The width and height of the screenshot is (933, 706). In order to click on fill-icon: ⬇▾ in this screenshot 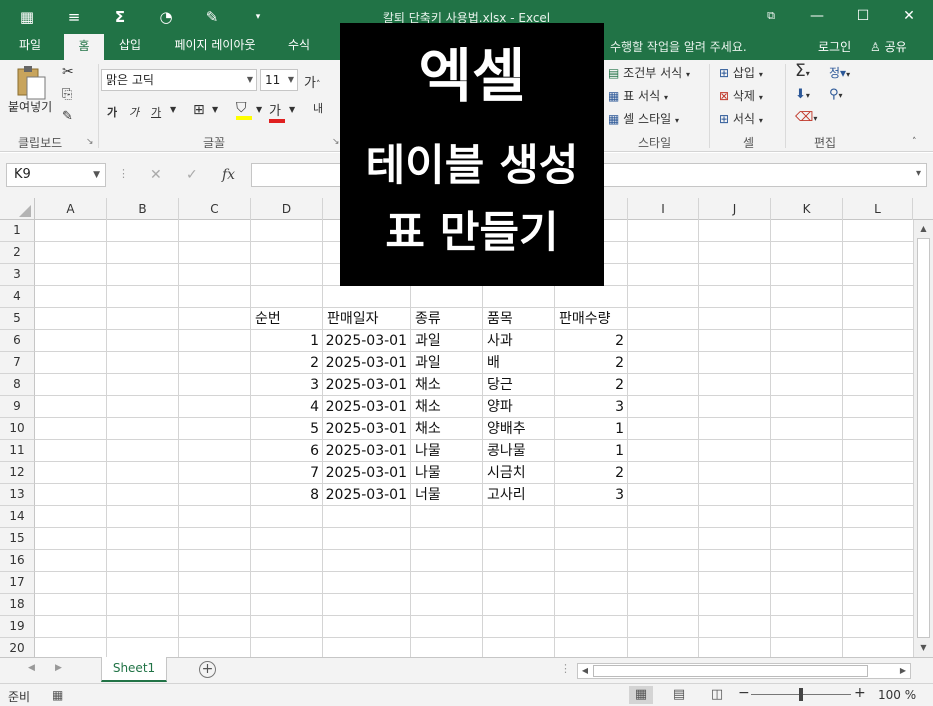, I will do `click(802, 94)`.